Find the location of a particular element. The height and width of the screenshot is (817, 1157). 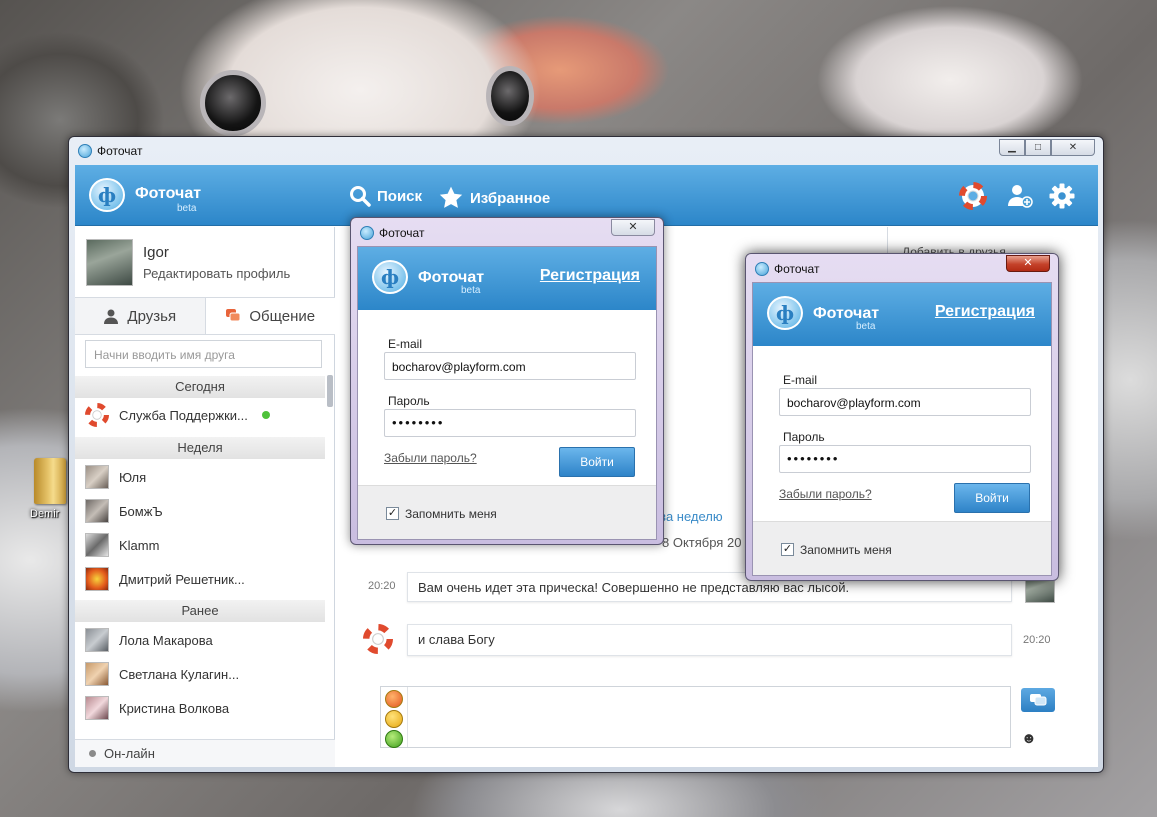

smiley-button: ☻ is located at coordinates (1029, 738).